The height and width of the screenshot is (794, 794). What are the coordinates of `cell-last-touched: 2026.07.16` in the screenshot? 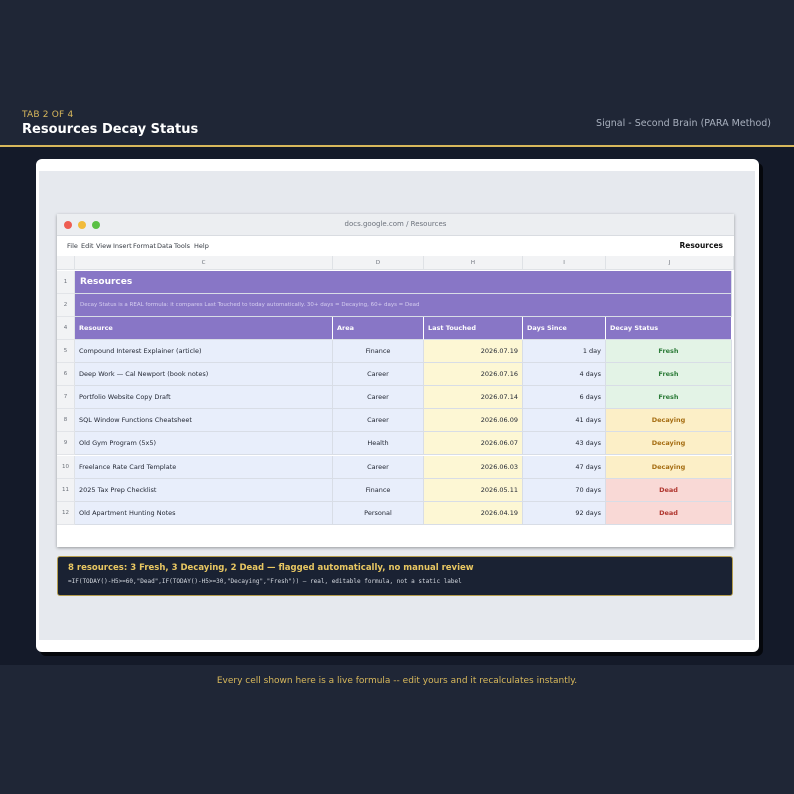 It's located at (473, 375).